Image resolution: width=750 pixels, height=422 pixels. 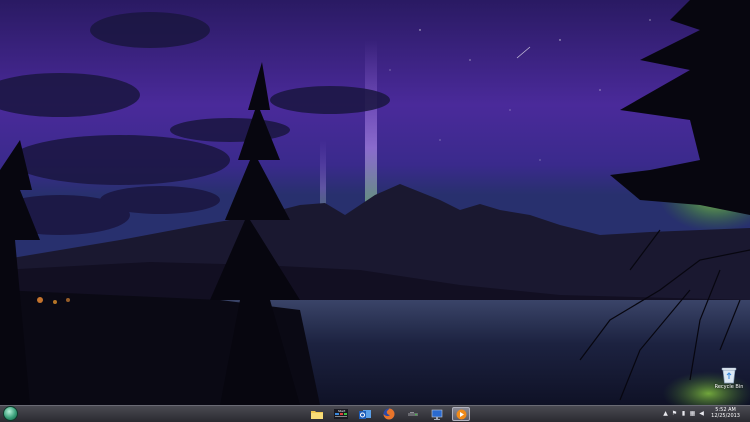 I want to click on system-tray: ▲ ⚑ ▮ ▦ ◀ 5:52 AM 12/25/2013, so click(x=704, y=414).